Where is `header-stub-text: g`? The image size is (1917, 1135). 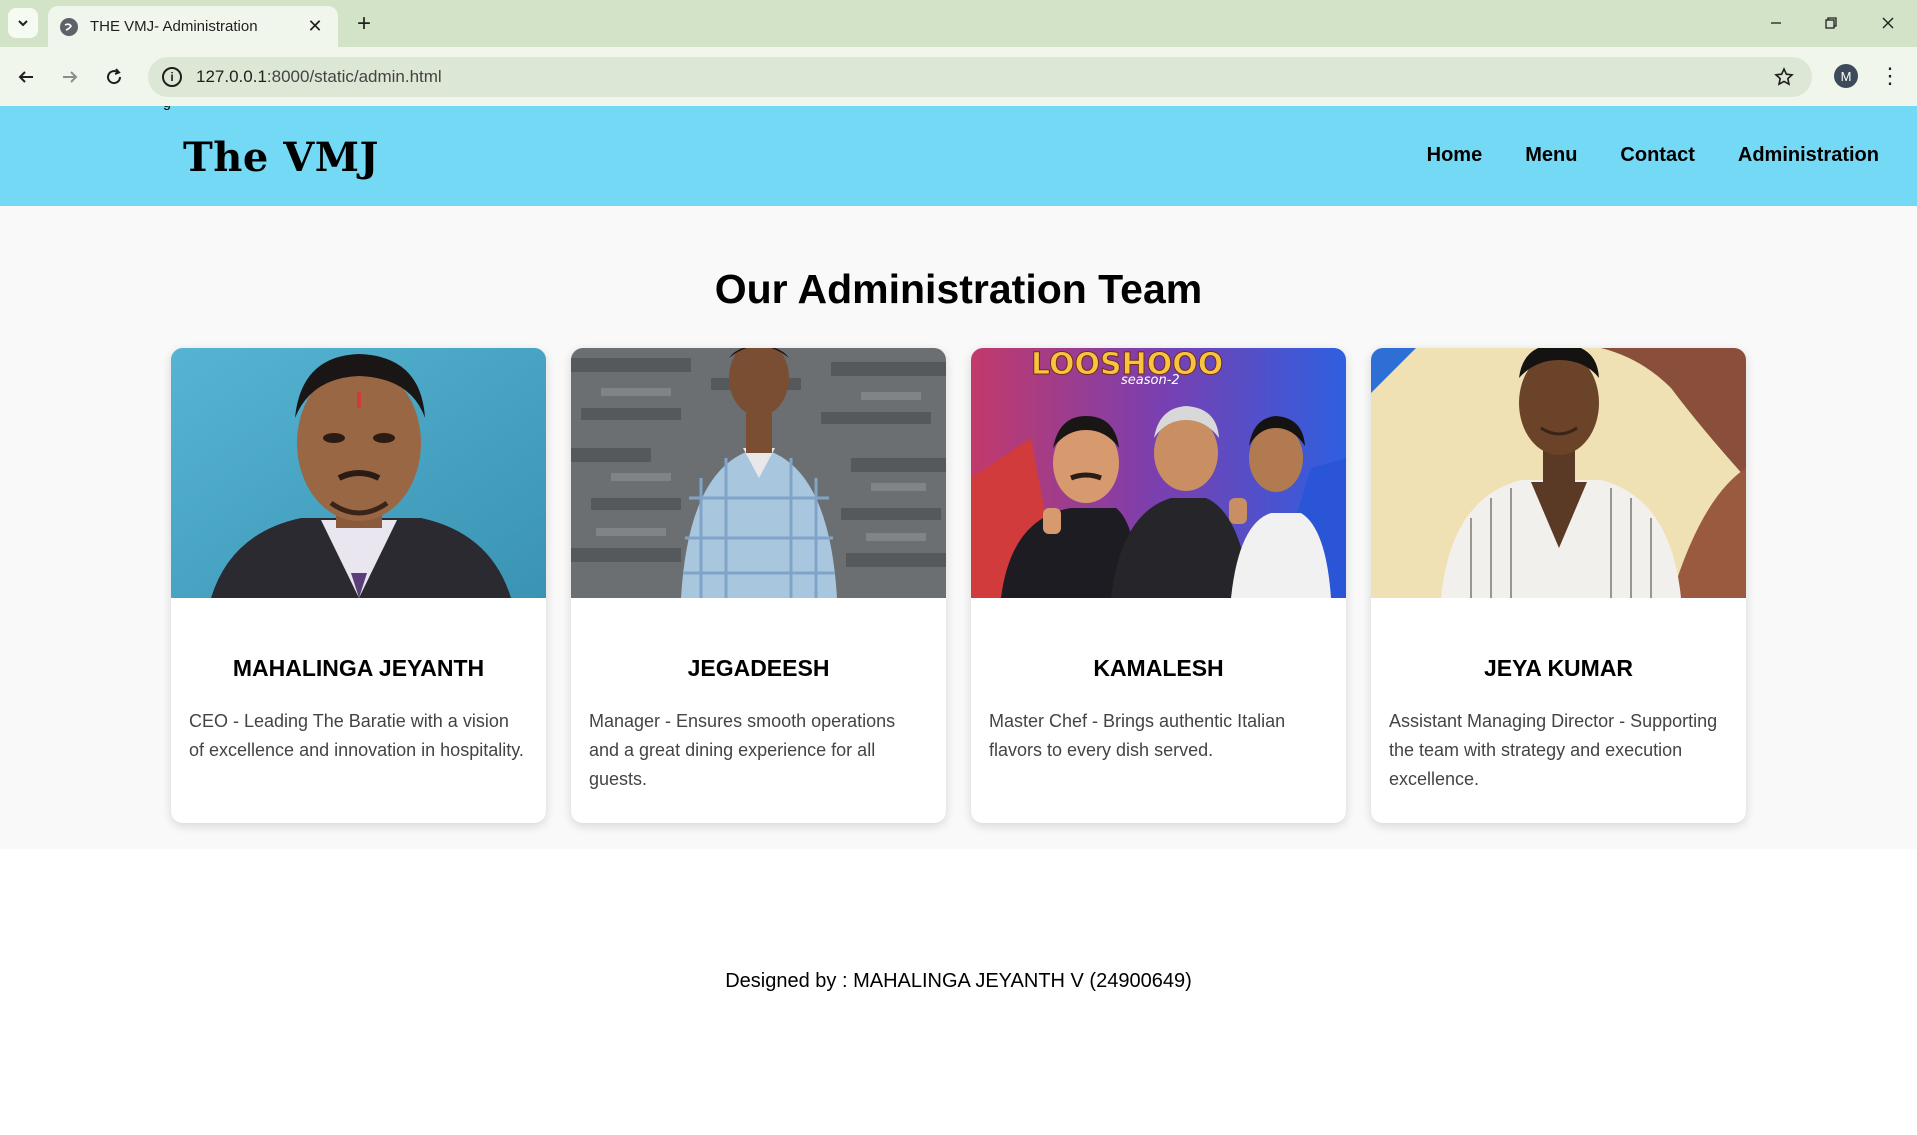 header-stub-text: g is located at coordinates (167, 108).